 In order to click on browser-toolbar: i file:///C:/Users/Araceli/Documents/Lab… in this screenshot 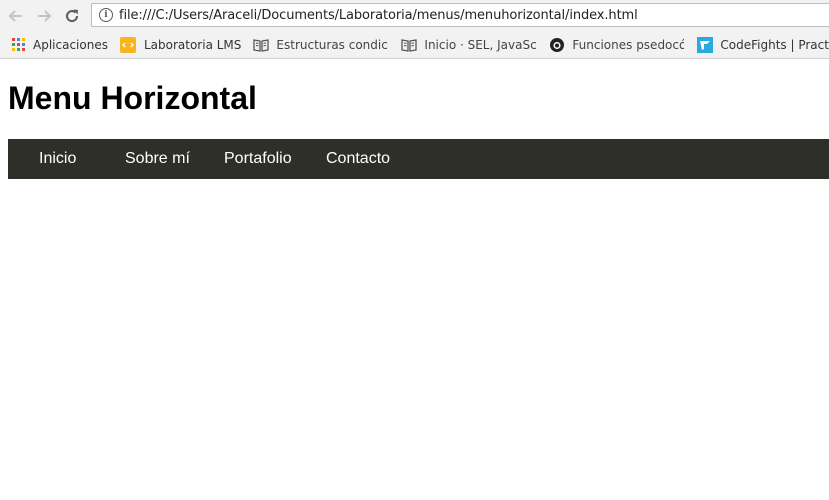, I will do `click(414, 15)`.